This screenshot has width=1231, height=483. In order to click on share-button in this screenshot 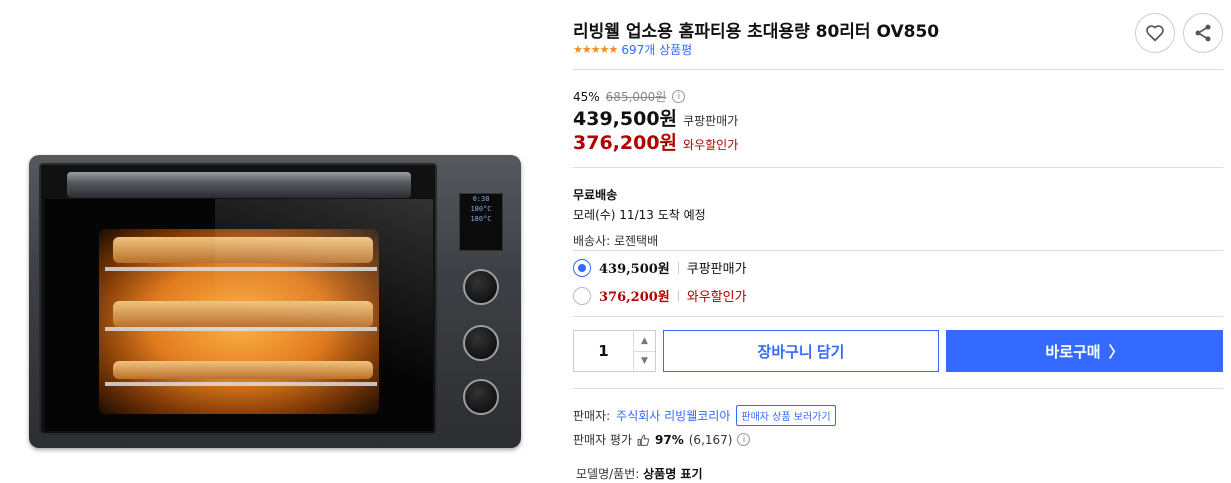, I will do `click(1203, 33)`.